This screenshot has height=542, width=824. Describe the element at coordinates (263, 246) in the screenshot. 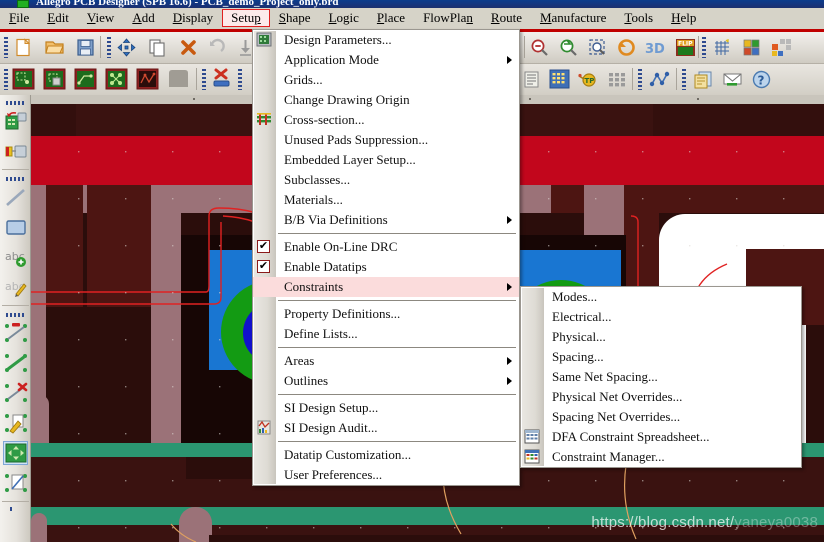

I see `checkbox-checked-icon: ✔` at that location.